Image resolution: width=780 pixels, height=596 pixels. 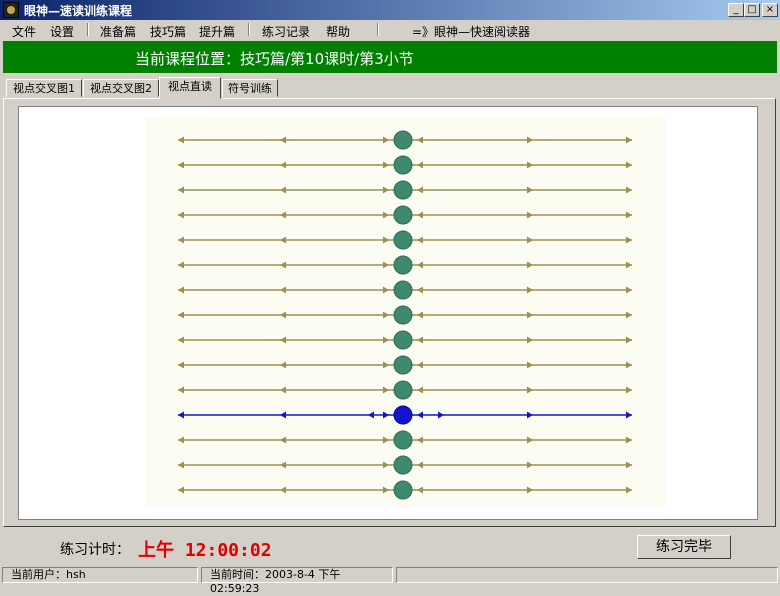 What do you see at coordinates (286, 31) in the screenshot?
I see `menu-practice-records: 练习记录` at bounding box center [286, 31].